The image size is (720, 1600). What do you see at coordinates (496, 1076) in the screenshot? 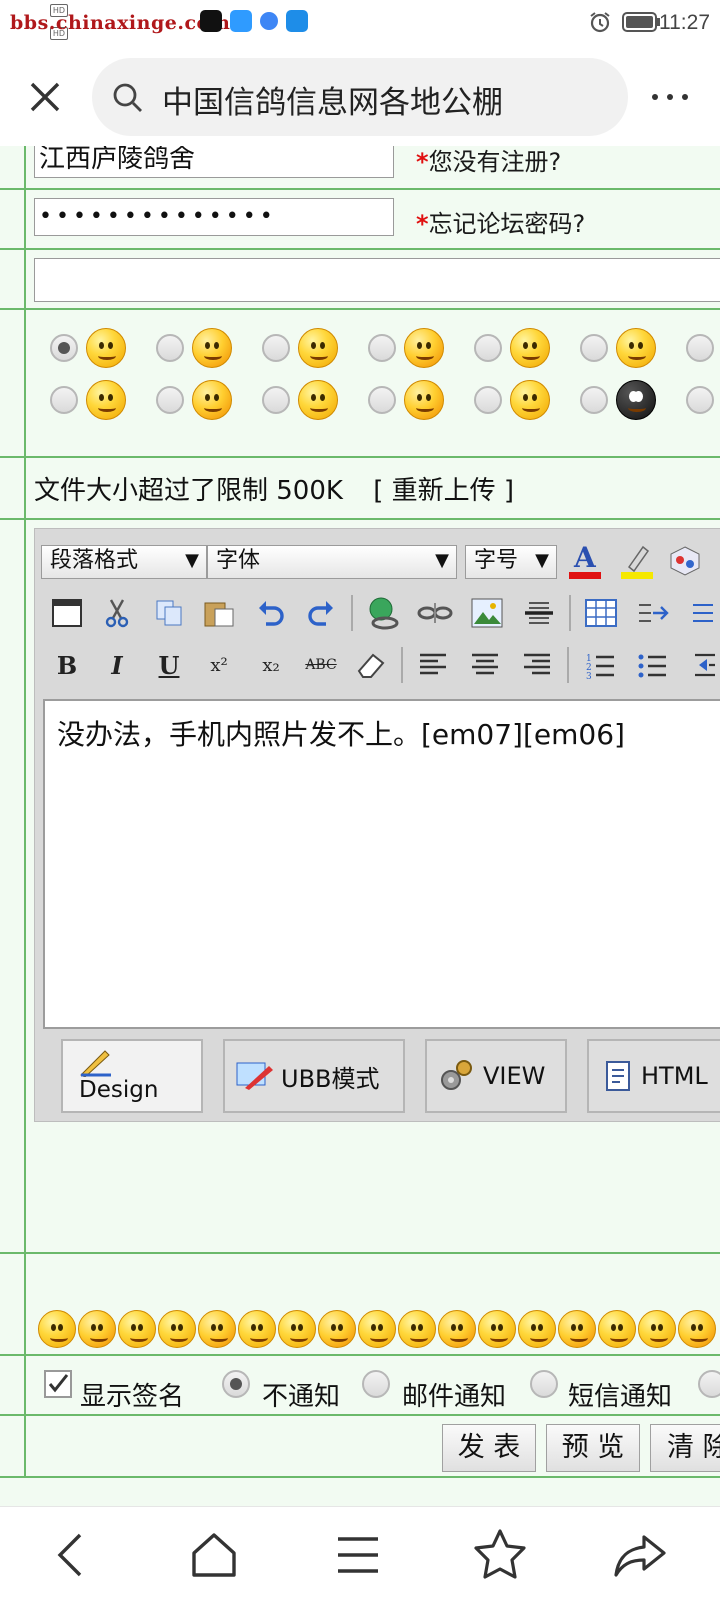
I see `view-mode-button: VIEW` at bounding box center [496, 1076].